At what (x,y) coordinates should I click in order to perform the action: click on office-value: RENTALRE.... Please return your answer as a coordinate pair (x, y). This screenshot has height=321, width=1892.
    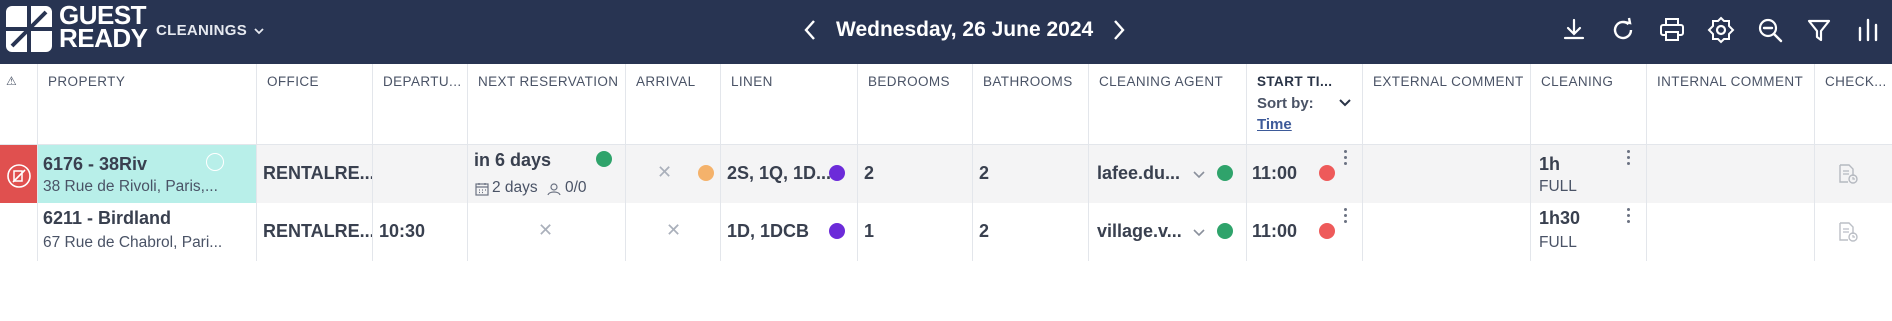
    Looking at the image, I should click on (318, 173).